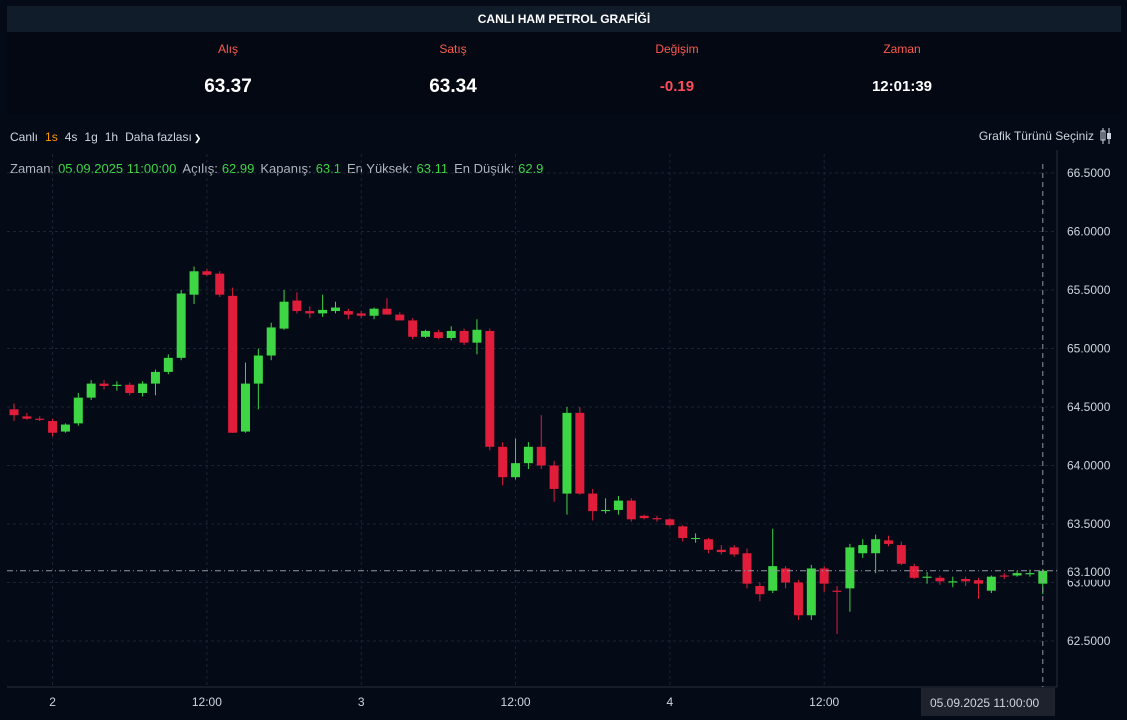 The image size is (1127, 720). What do you see at coordinates (1089, 290) in the screenshot?
I see `y-tick-label: 65.5000` at bounding box center [1089, 290].